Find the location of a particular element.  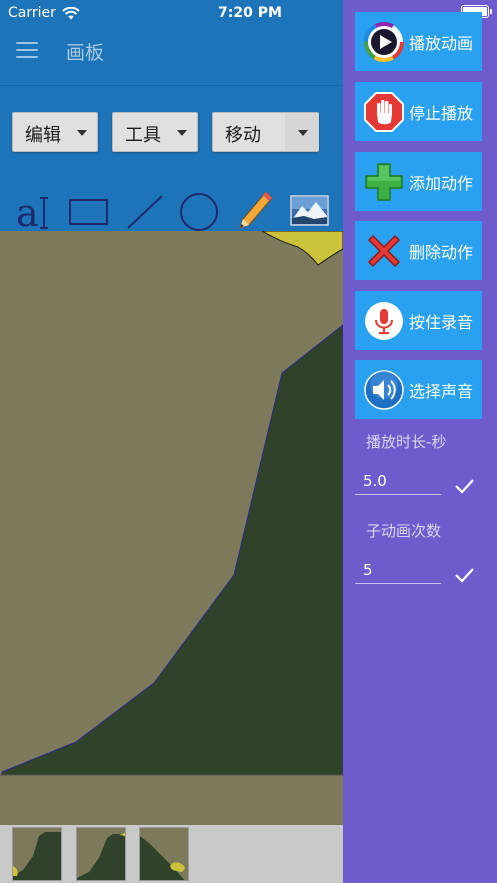

confirm-duration-check-icon is located at coordinates (464, 486).